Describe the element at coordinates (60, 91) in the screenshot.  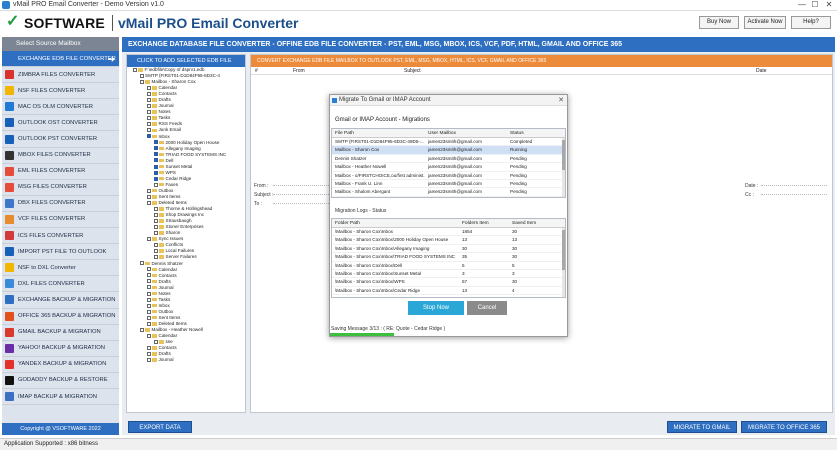
I see `sidebar-item-2: NSF FILES CONVERTER` at that location.